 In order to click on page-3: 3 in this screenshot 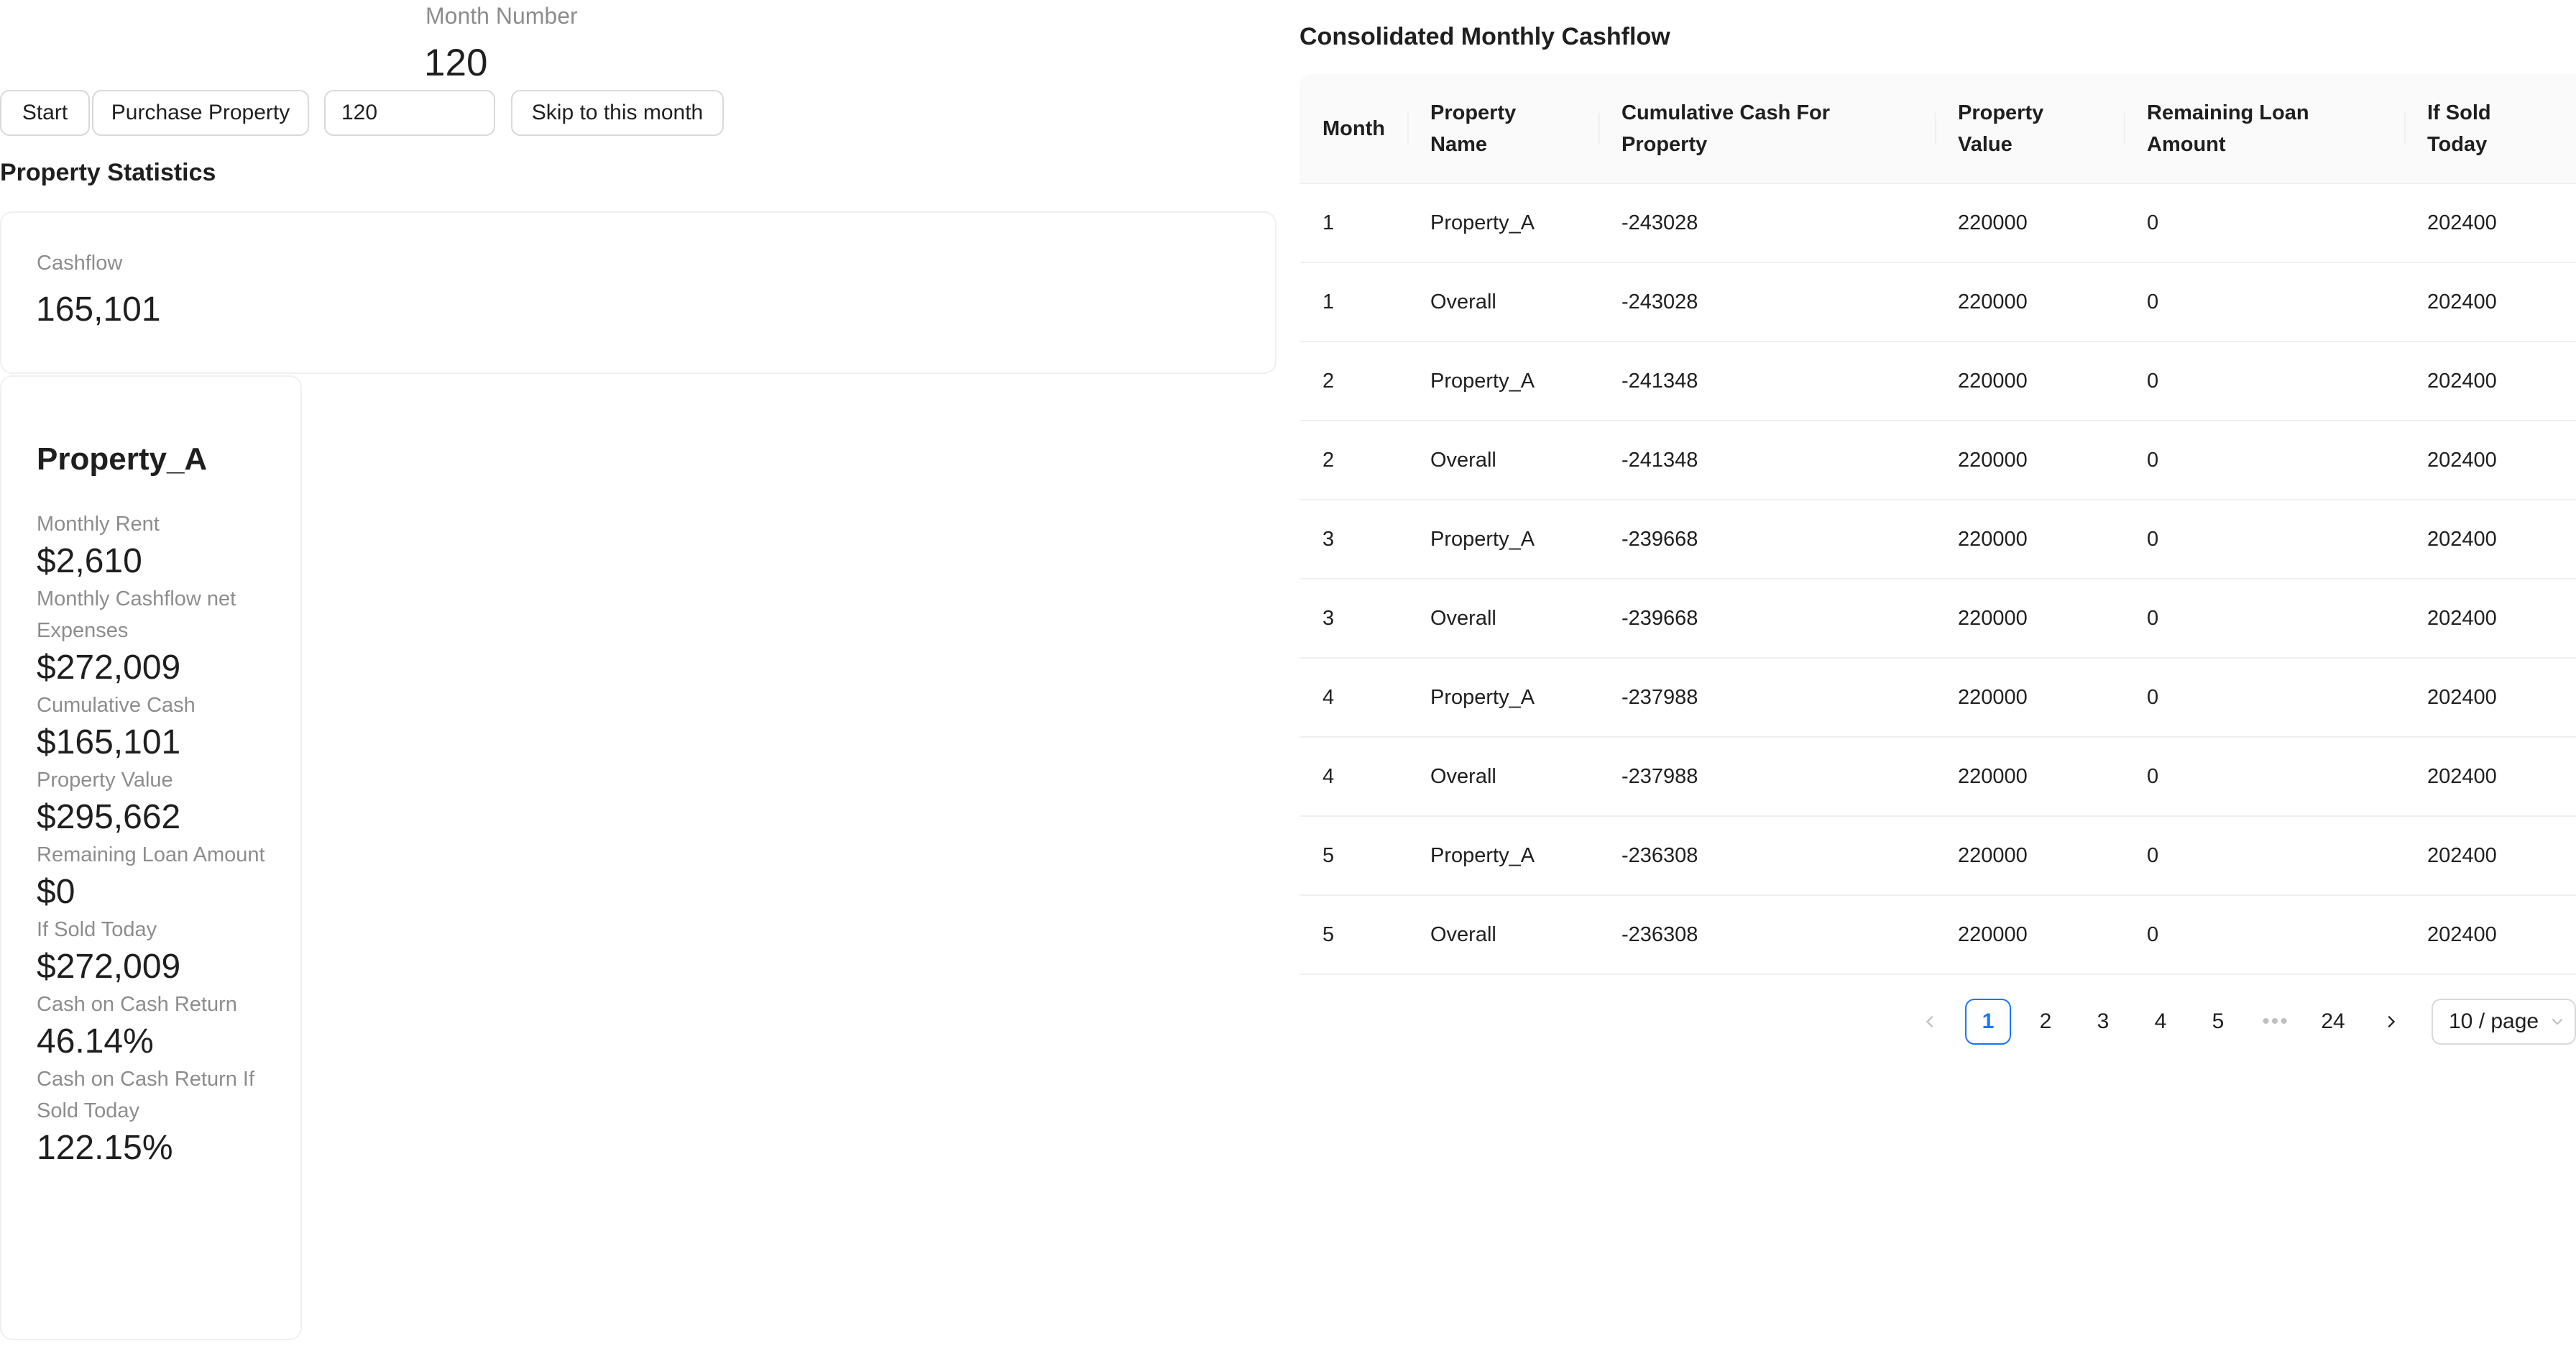, I will do `click(2103, 1022)`.